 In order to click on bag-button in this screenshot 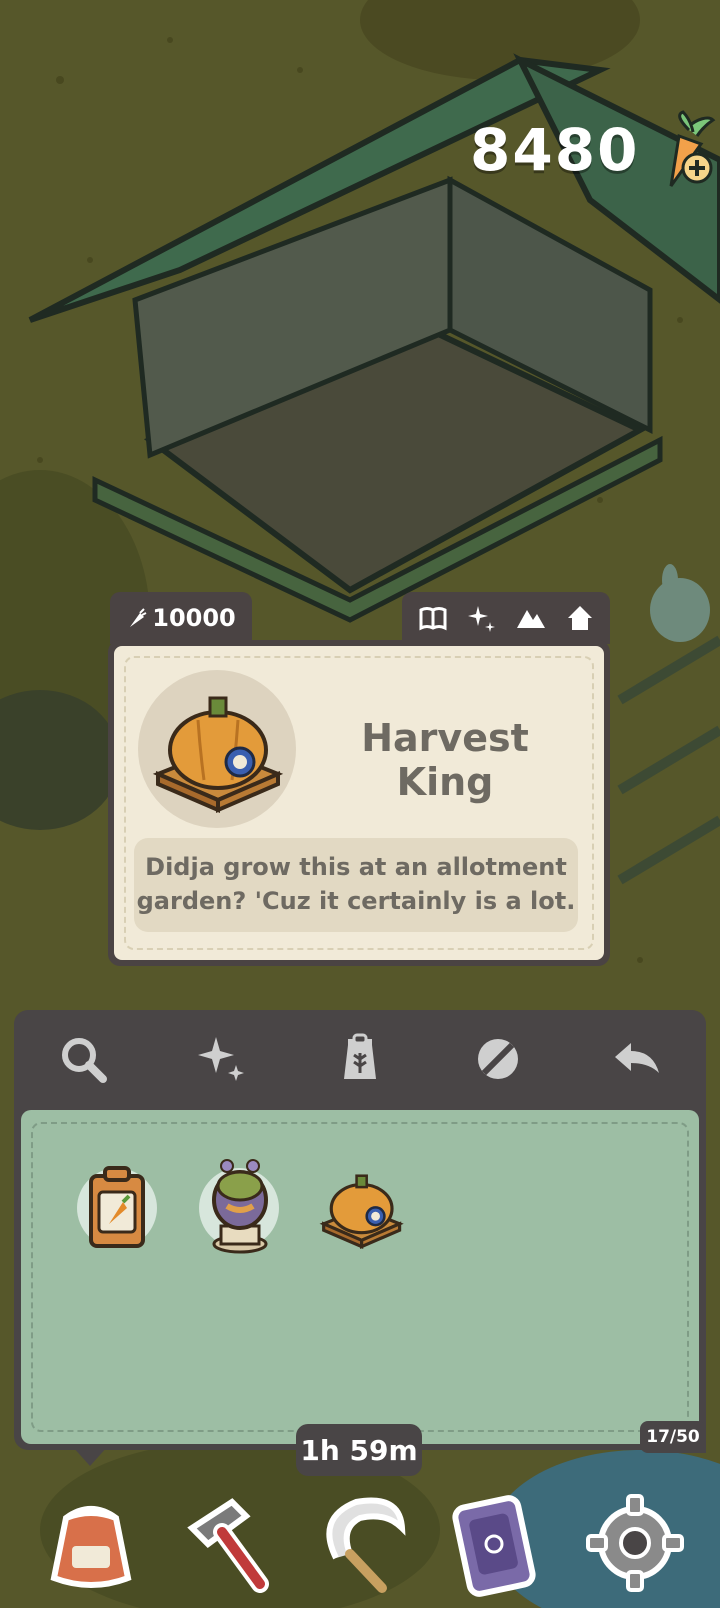, I will do `click(91, 1543)`.